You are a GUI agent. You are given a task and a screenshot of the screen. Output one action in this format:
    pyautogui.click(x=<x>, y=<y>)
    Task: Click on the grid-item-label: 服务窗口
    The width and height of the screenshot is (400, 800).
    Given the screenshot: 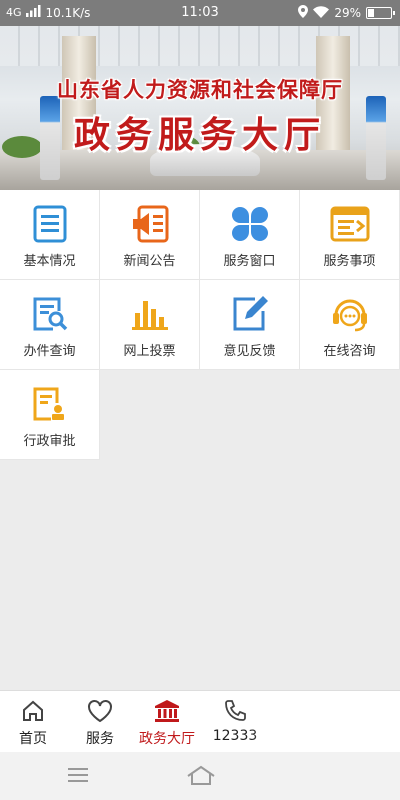 What is the action you would take?
    pyautogui.click(x=249, y=261)
    